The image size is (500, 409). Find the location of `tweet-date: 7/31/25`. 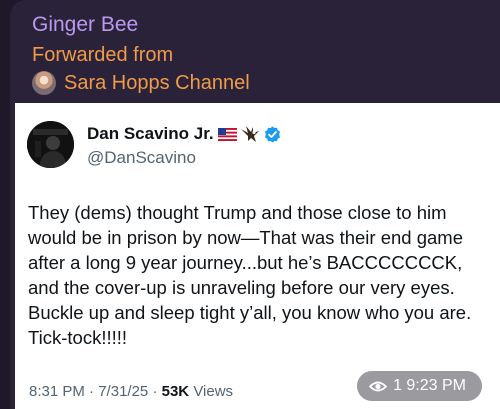

tweet-date: 7/31/25 is located at coordinates (123, 391).